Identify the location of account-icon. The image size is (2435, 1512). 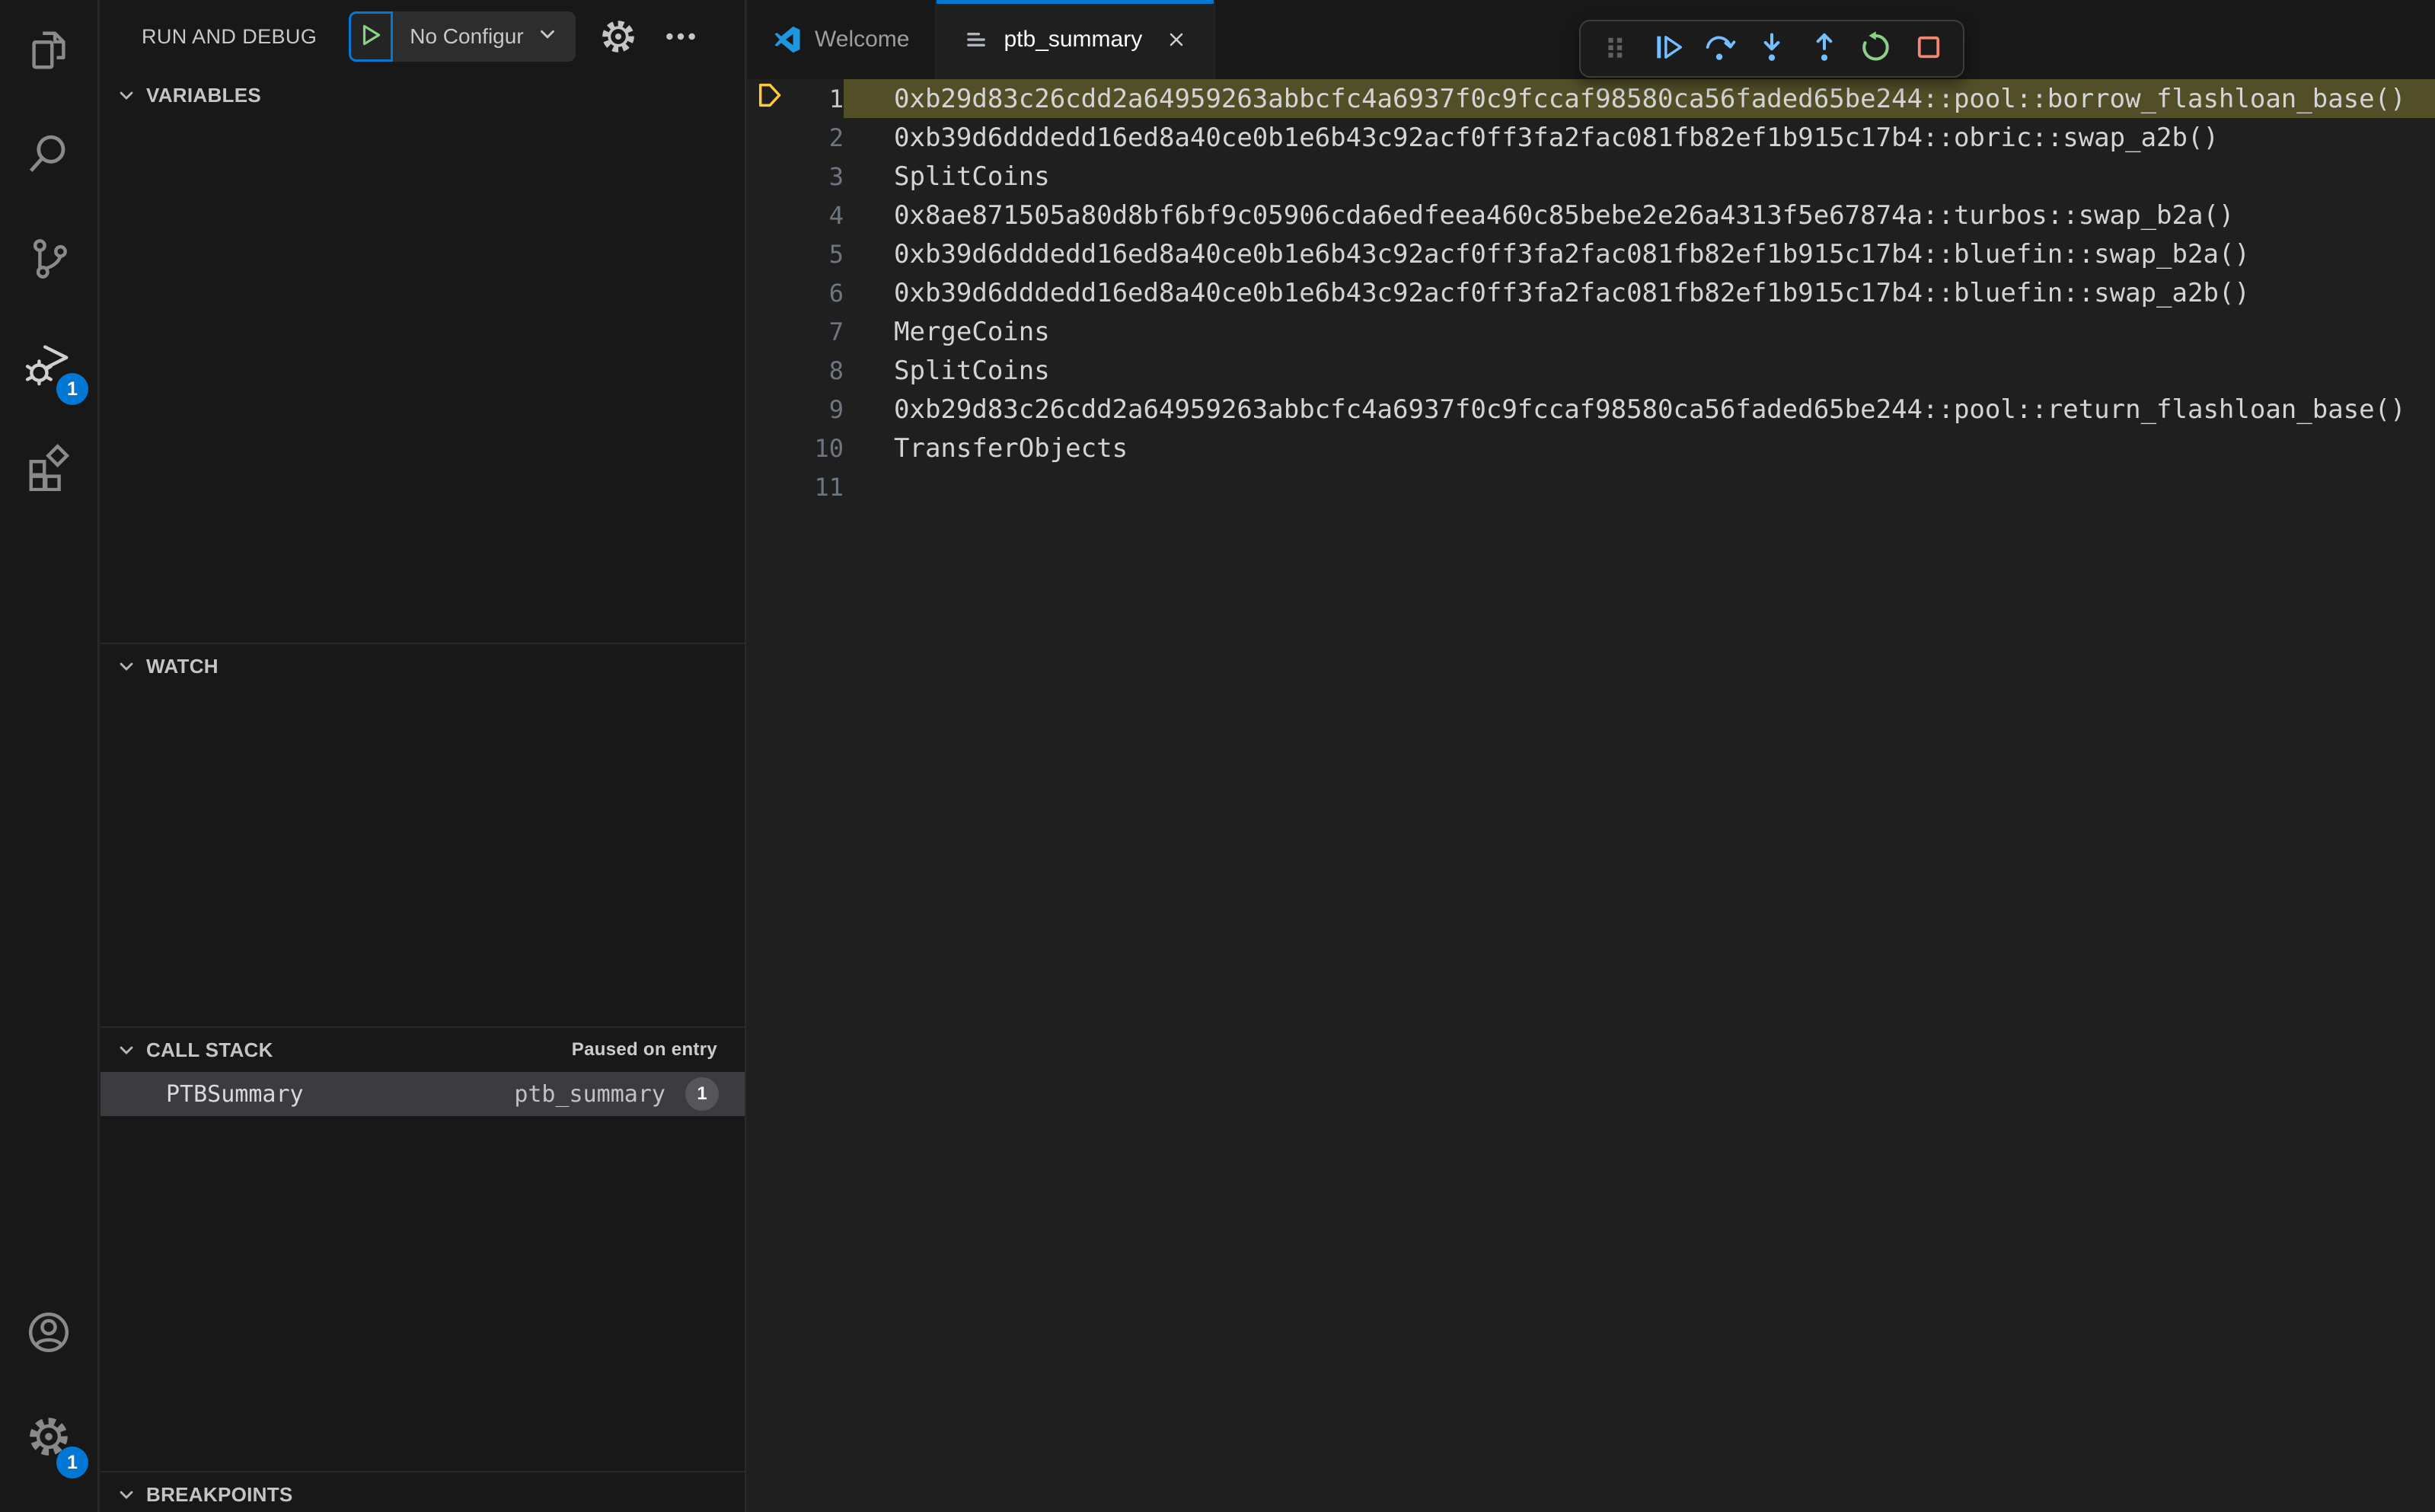
(48, 1334).